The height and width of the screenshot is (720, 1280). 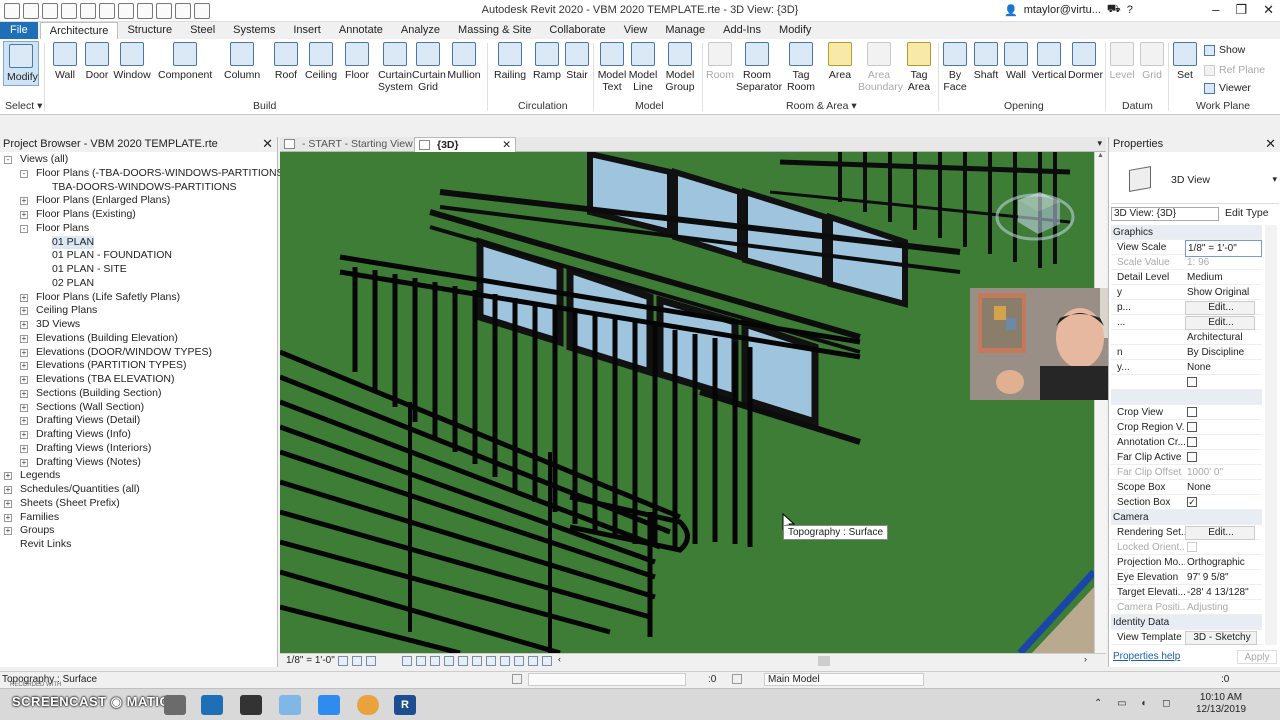 I want to click on tab-modify: Modify, so click(x=795, y=30).